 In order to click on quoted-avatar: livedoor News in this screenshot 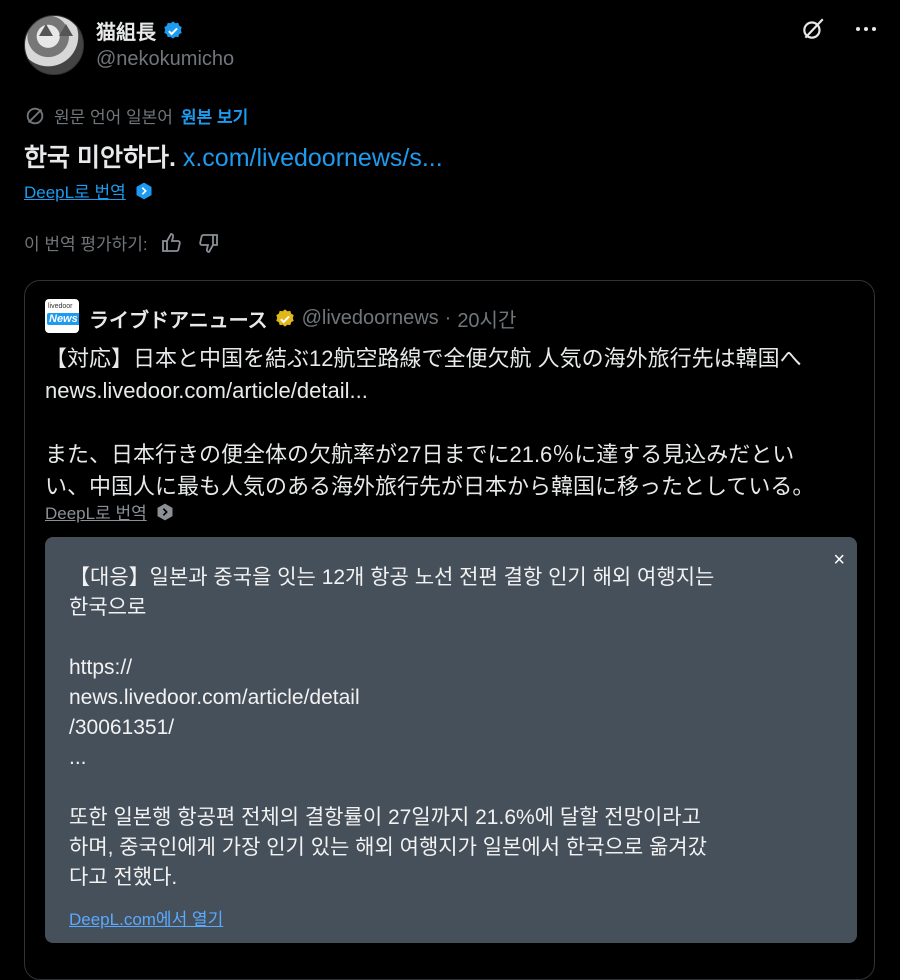, I will do `click(62, 316)`.